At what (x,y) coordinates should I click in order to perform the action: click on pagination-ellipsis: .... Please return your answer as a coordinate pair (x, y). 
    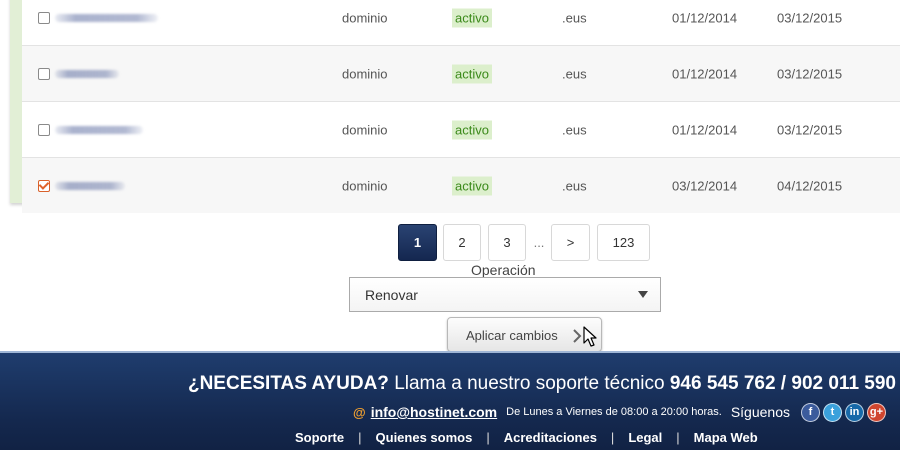
    Looking at the image, I should click on (539, 242).